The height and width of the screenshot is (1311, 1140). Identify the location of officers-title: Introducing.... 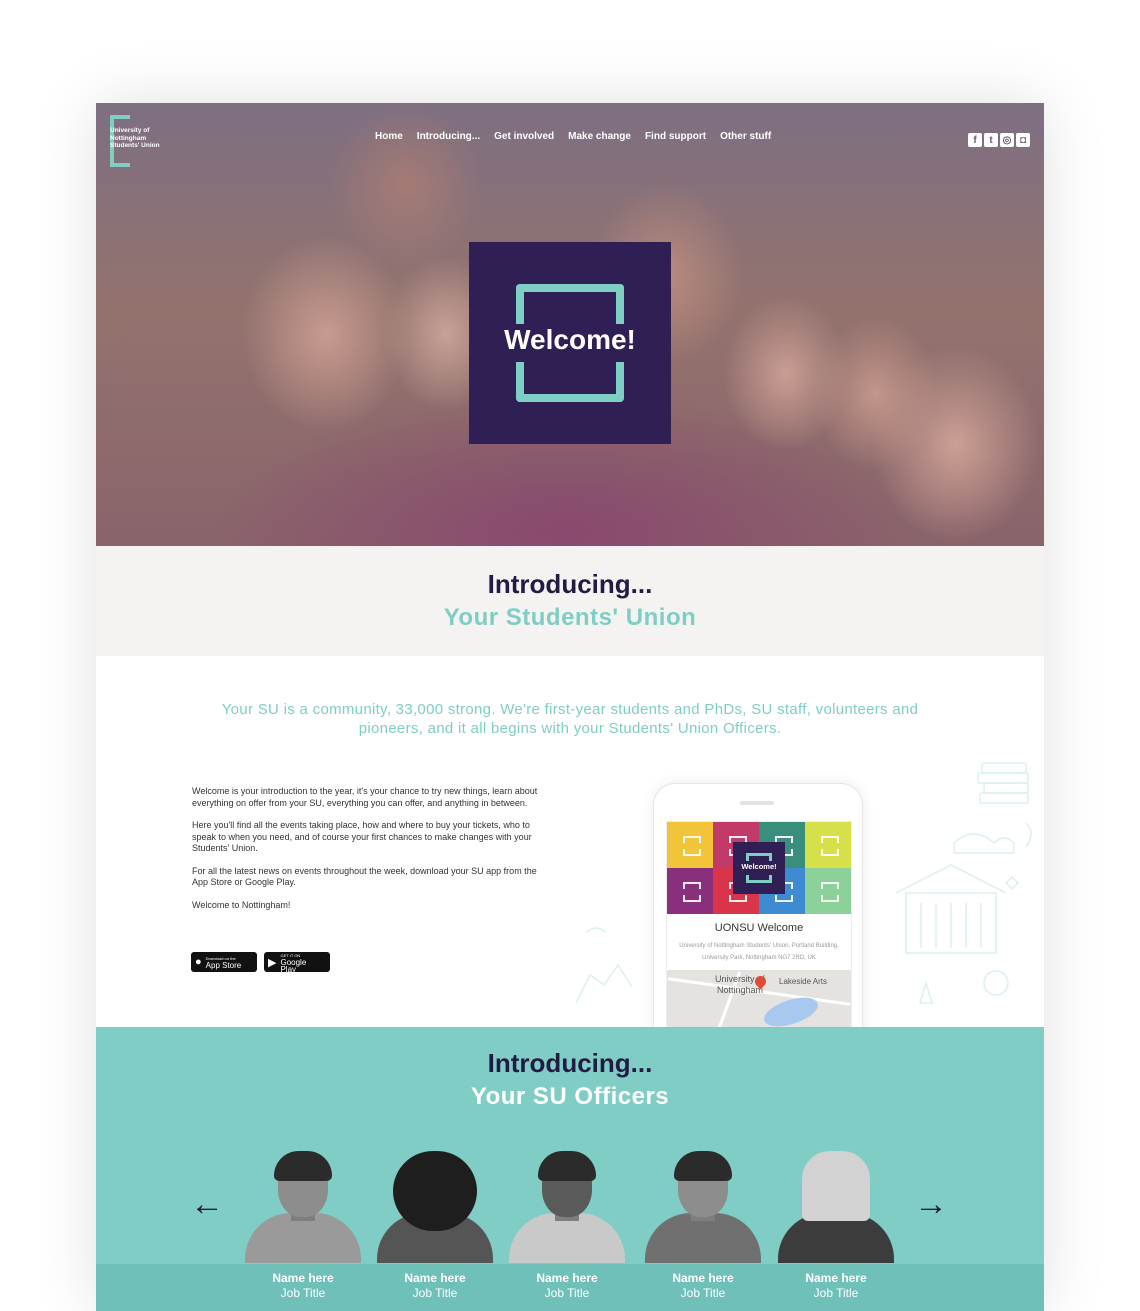
(570, 1063).